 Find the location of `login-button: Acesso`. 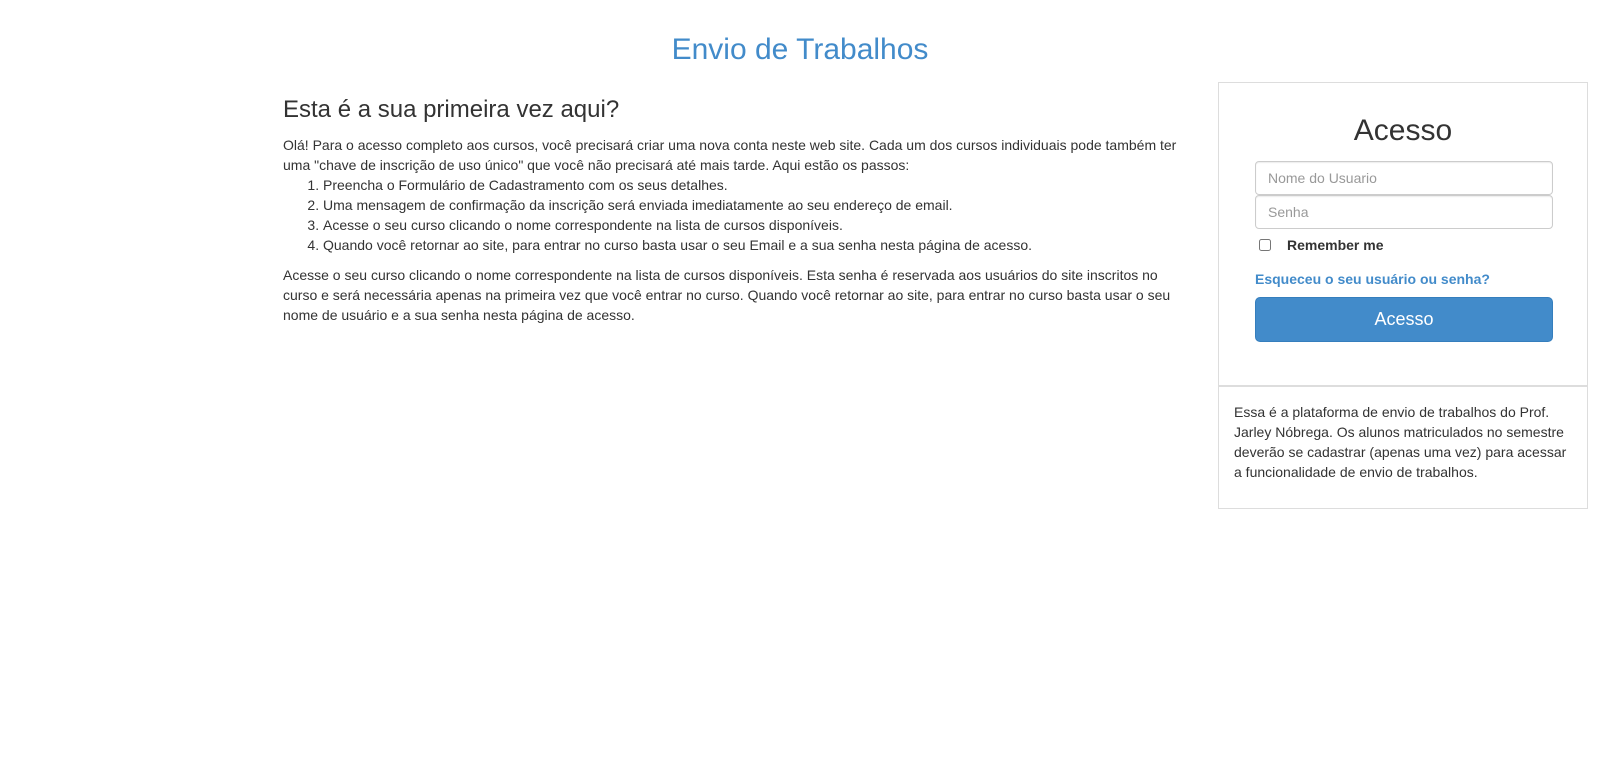

login-button: Acesso is located at coordinates (1404, 319).